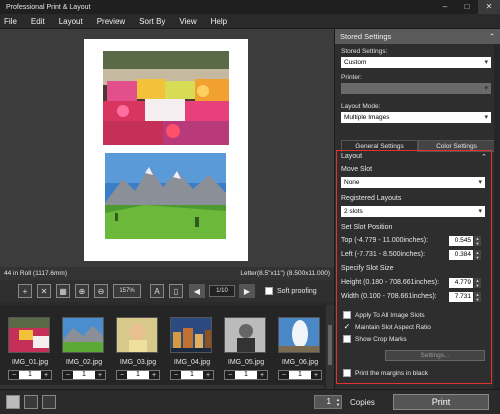 The height and width of the screenshot is (414, 500). Describe the element at coordinates (101, 291) in the screenshot. I see `zoom-out-button: ⊖` at that location.